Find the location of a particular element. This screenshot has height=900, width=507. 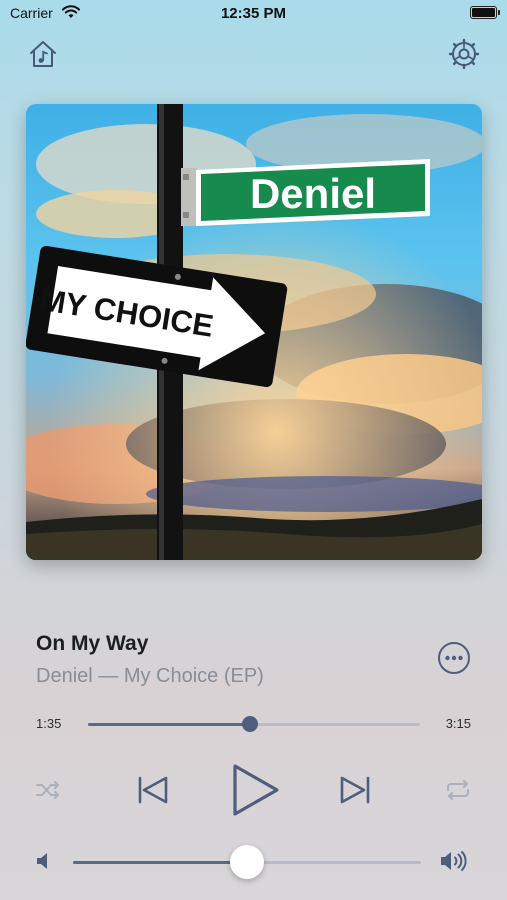

more-ellipsis-icon is located at coordinates (454, 658).